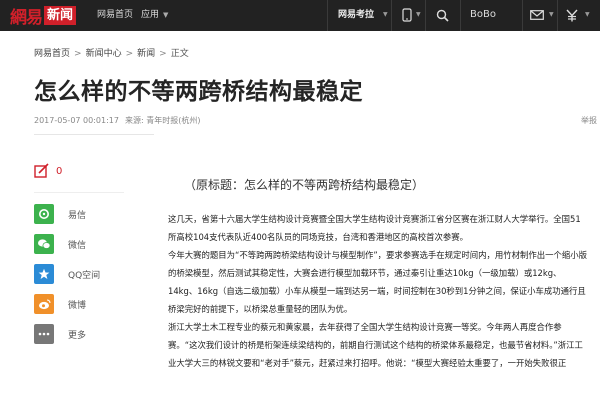 The height and width of the screenshot is (410, 600). I want to click on article-title: 怎么样的不等两跨桥结构最稳定, so click(198, 92).